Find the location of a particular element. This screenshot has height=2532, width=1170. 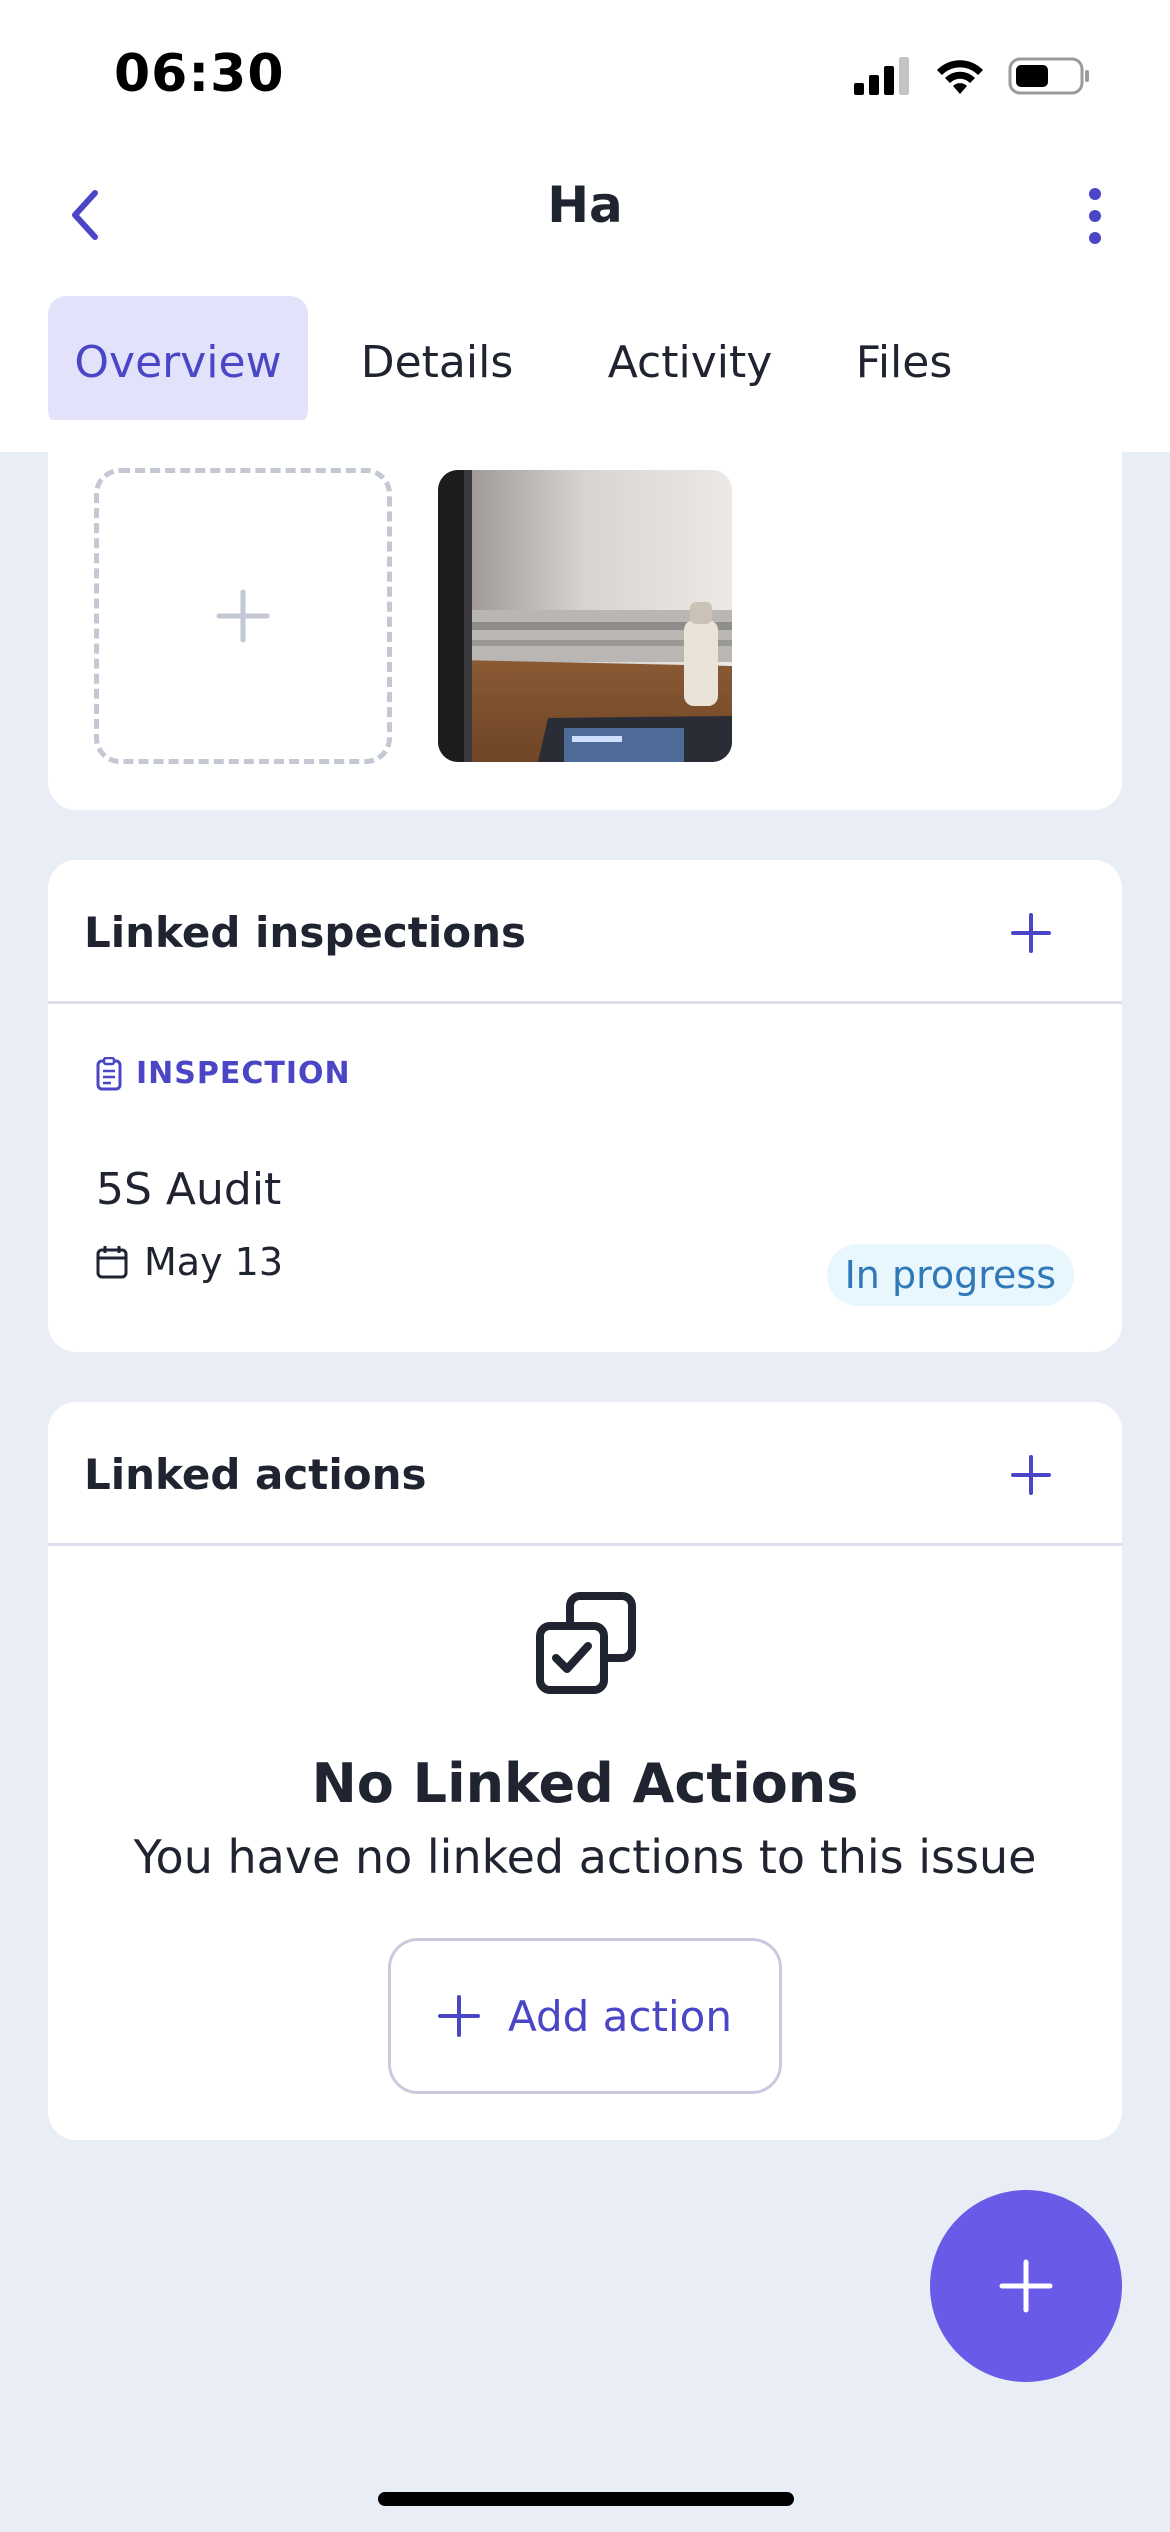

linked-inspections-title: Linked inspections is located at coordinates (305, 932).